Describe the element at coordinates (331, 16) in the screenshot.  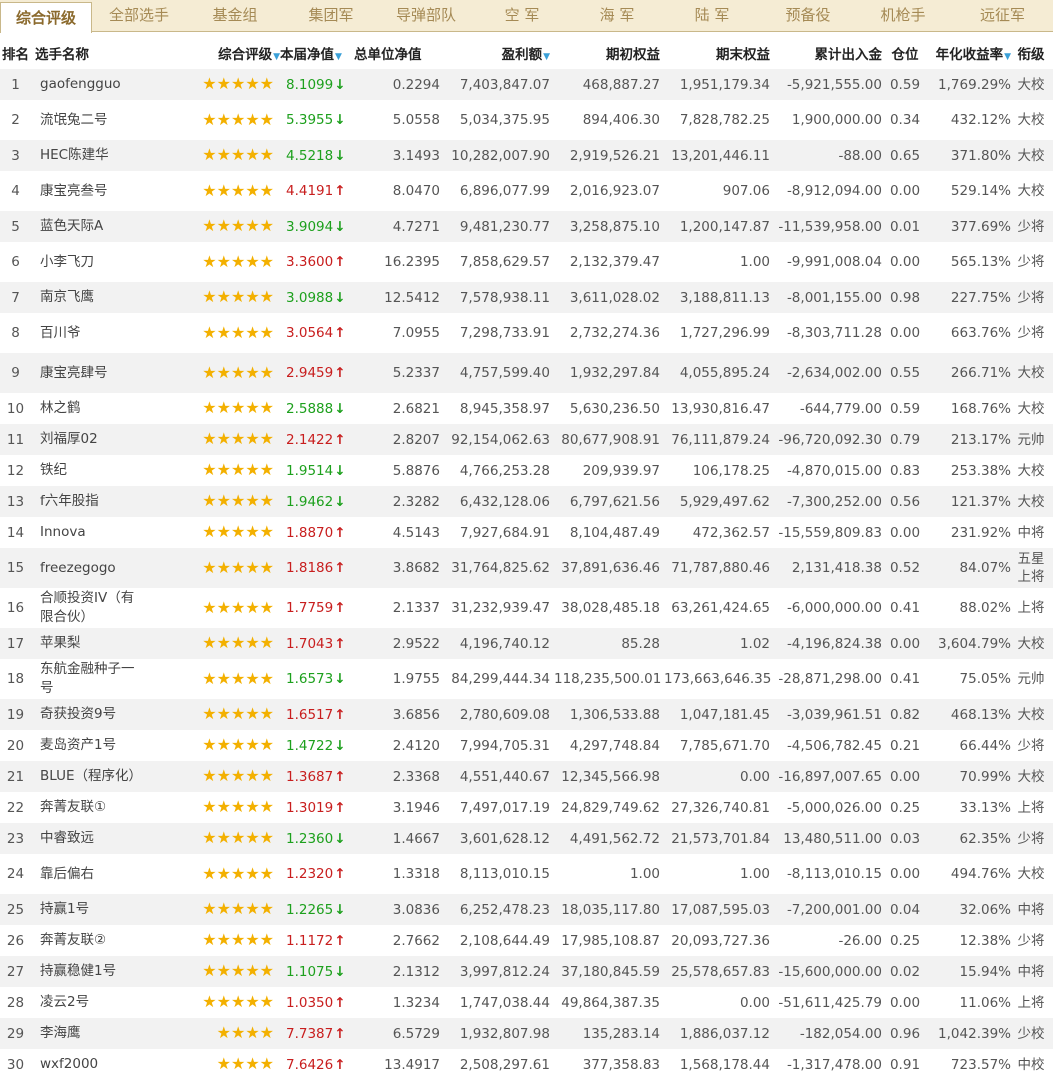
I see `tab-3: 集团军` at that location.